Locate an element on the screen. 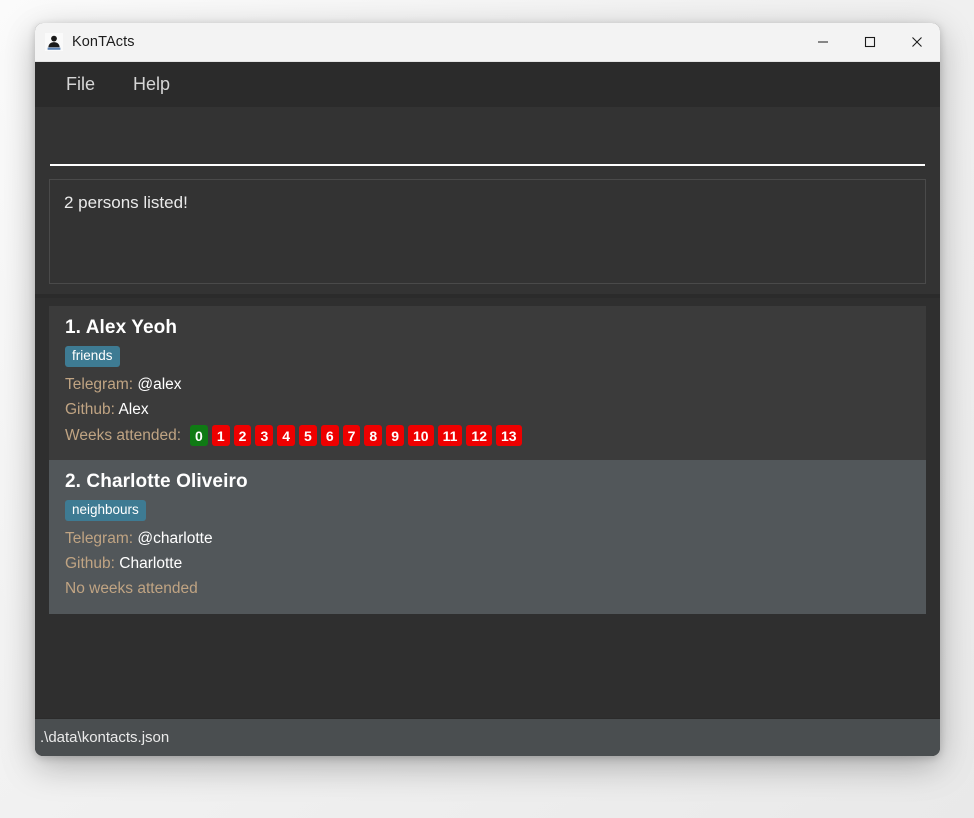 This screenshot has height=818, width=974. command-box-panel is located at coordinates (487, 140).